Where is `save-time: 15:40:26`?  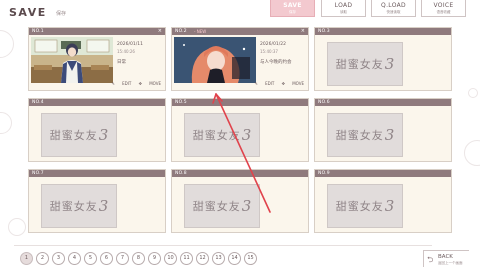 save-time: 15:40:26 is located at coordinates (126, 51).